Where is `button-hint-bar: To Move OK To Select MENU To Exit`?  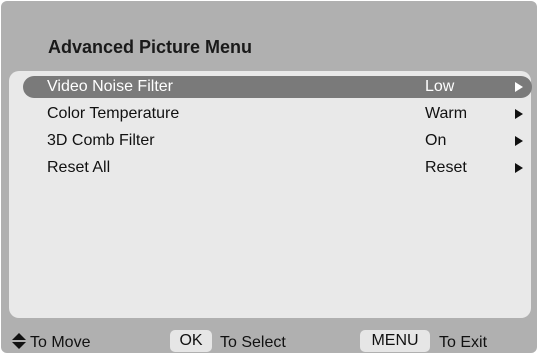 button-hint-bar: To Move OK To Select MENU To Exit is located at coordinates (269, 337).